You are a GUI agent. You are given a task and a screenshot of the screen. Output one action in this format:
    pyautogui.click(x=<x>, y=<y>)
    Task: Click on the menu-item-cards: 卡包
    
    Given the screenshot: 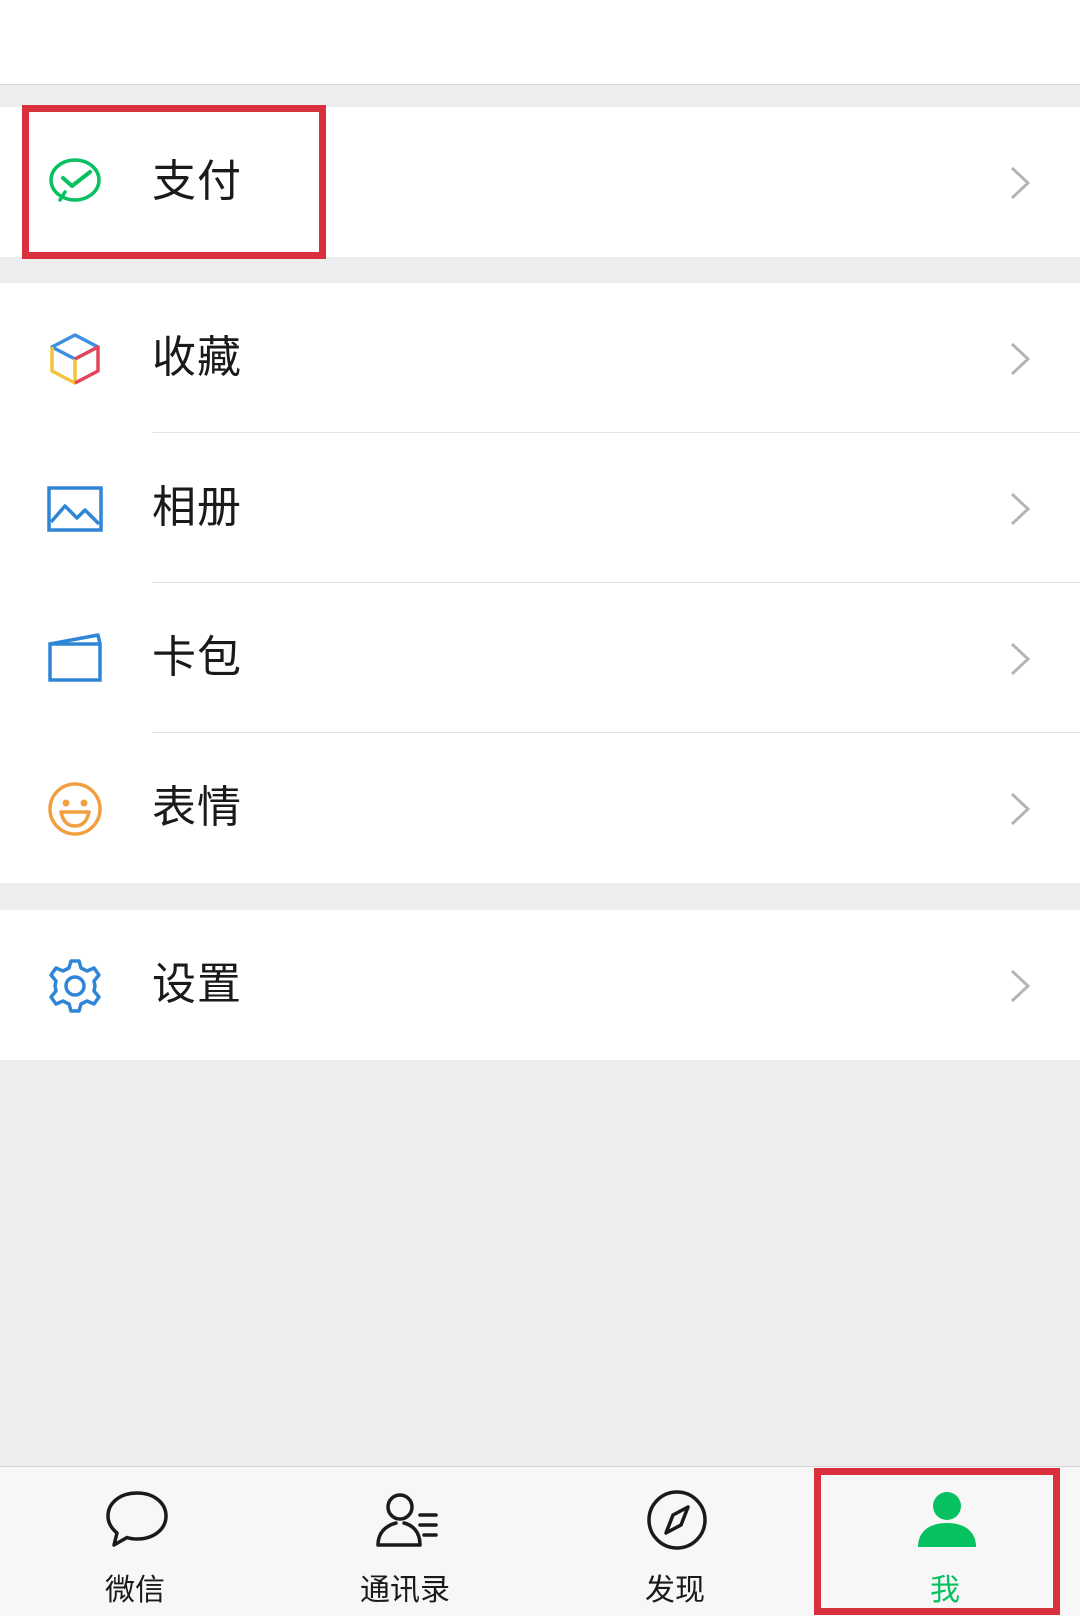 What is the action you would take?
    pyautogui.click(x=540, y=658)
    